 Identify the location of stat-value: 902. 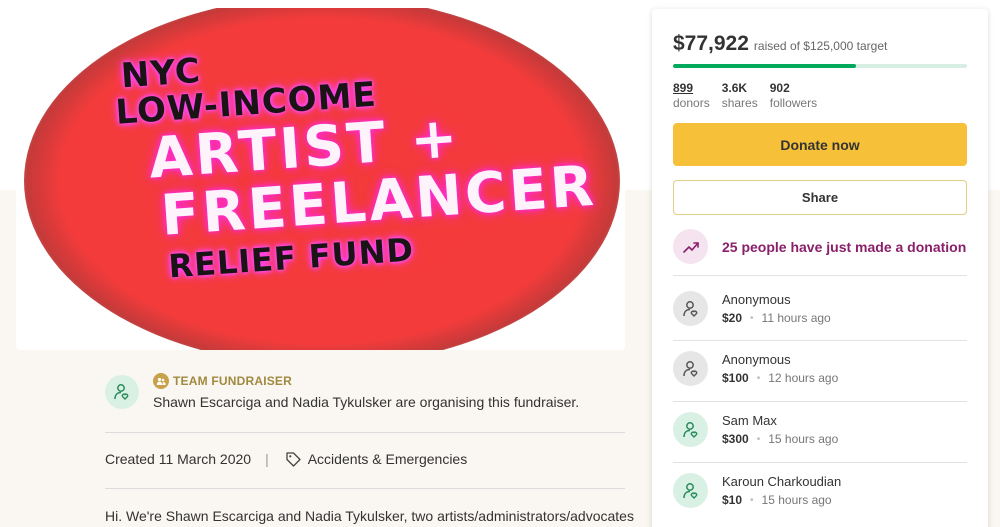
(779, 88).